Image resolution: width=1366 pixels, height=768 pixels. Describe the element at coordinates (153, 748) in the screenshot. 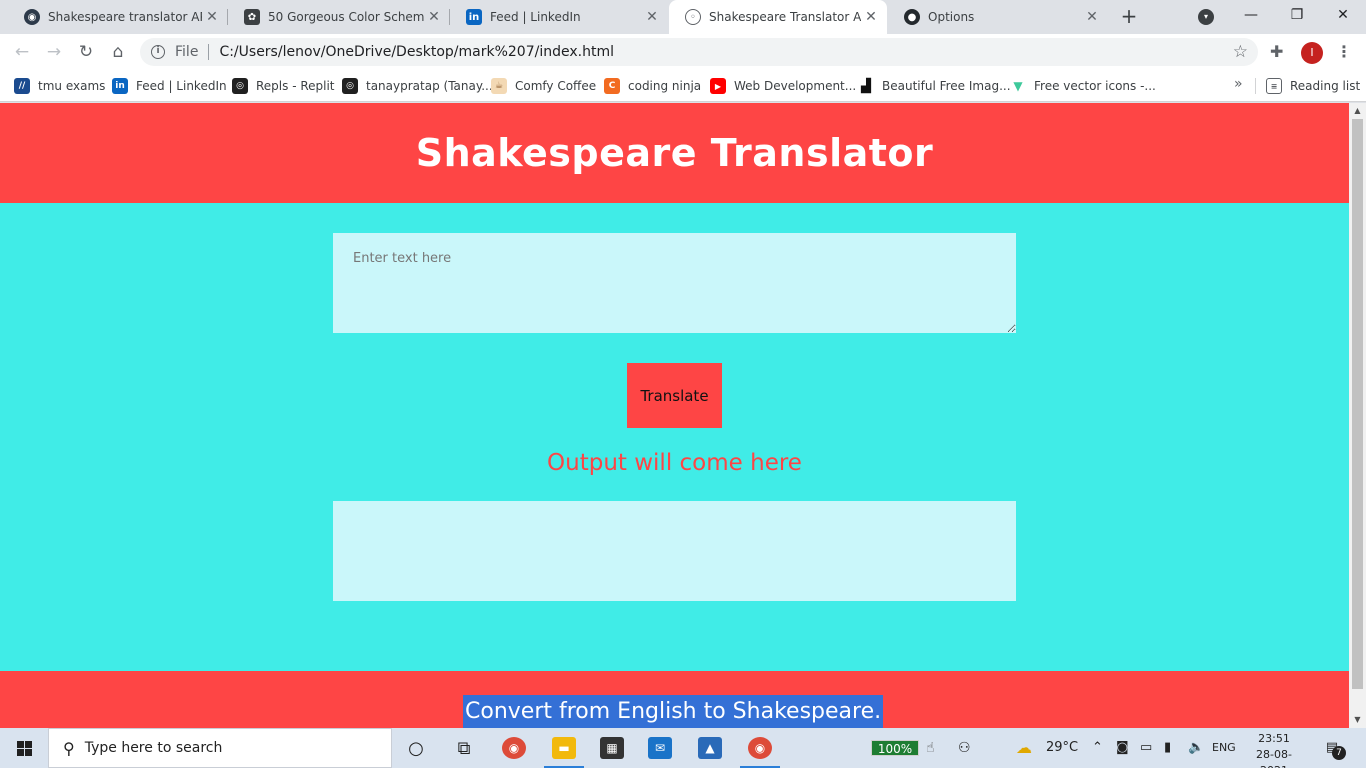

I see `taskbar-search-placeholder: Type here to search` at that location.